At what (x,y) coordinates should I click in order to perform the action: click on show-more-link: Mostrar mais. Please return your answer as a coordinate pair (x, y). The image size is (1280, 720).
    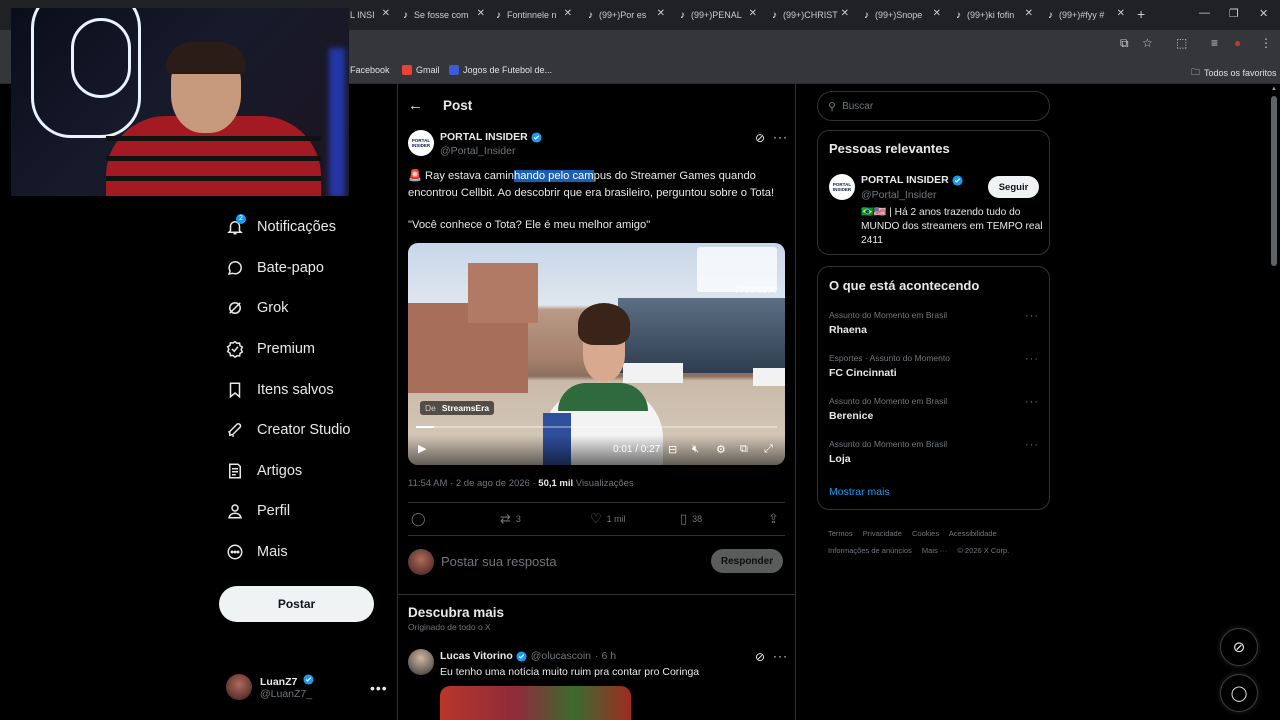
    Looking at the image, I should click on (859, 492).